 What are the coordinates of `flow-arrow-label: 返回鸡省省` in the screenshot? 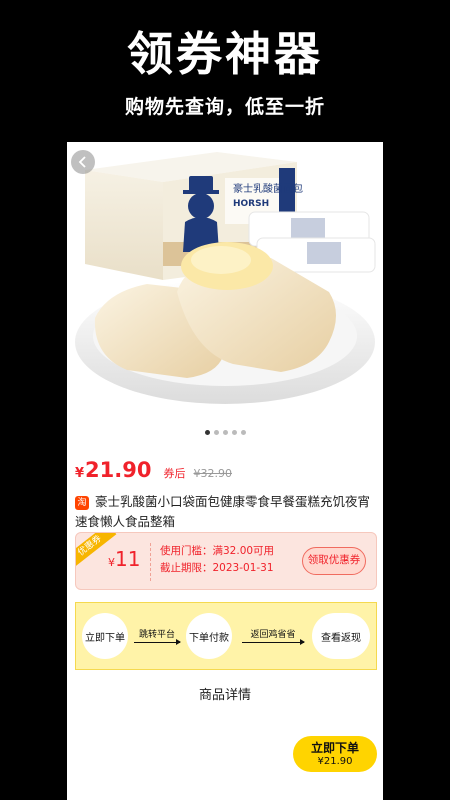 It's located at (273, 635).